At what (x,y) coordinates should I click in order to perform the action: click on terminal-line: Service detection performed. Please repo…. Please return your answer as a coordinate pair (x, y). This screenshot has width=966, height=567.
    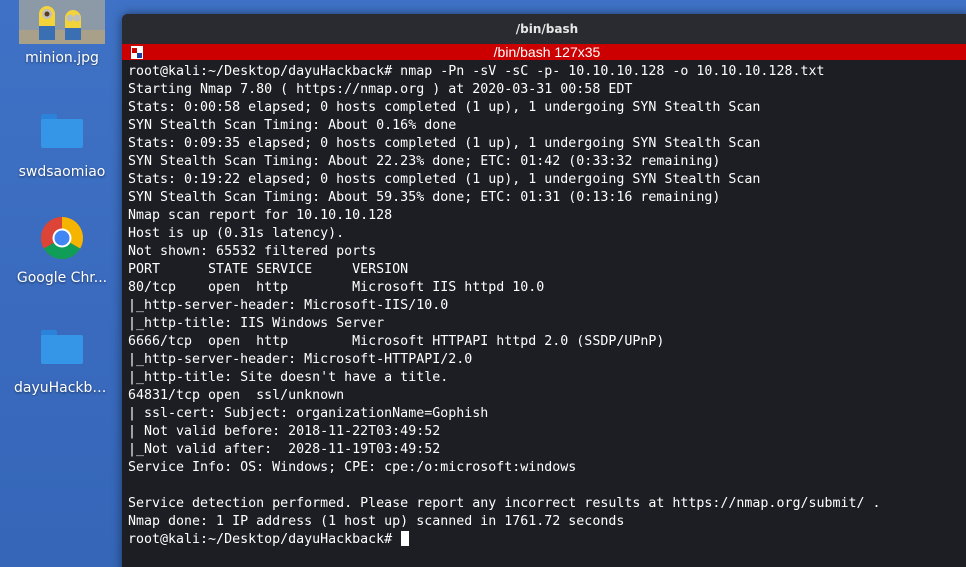
    Looking at the image, I should click on (504, 503).